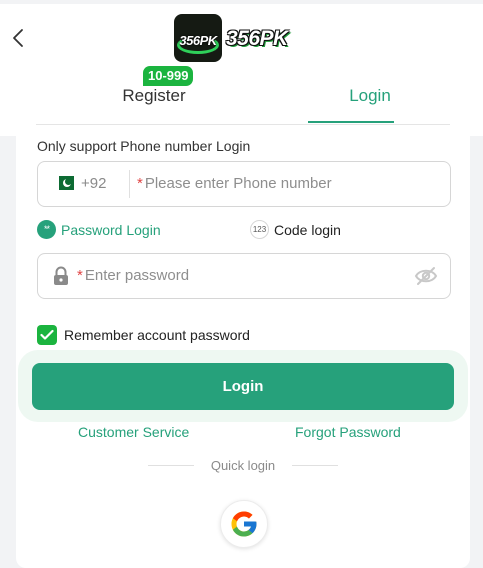 This screenshot has width=483, height=568. I want to click on lock-icon, so click(61, 275).